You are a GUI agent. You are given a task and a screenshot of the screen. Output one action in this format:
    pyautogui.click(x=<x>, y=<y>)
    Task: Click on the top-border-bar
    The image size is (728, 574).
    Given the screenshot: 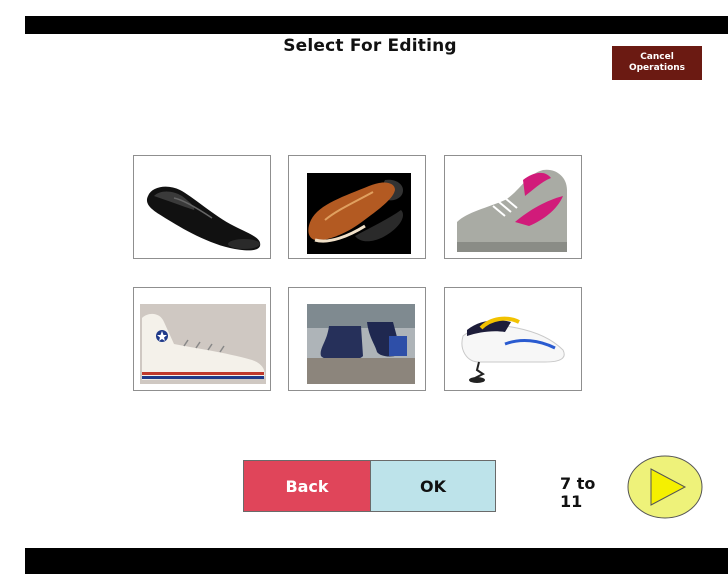 What is the action you would take?
    pyautogui.click(x=376, y=25)
    